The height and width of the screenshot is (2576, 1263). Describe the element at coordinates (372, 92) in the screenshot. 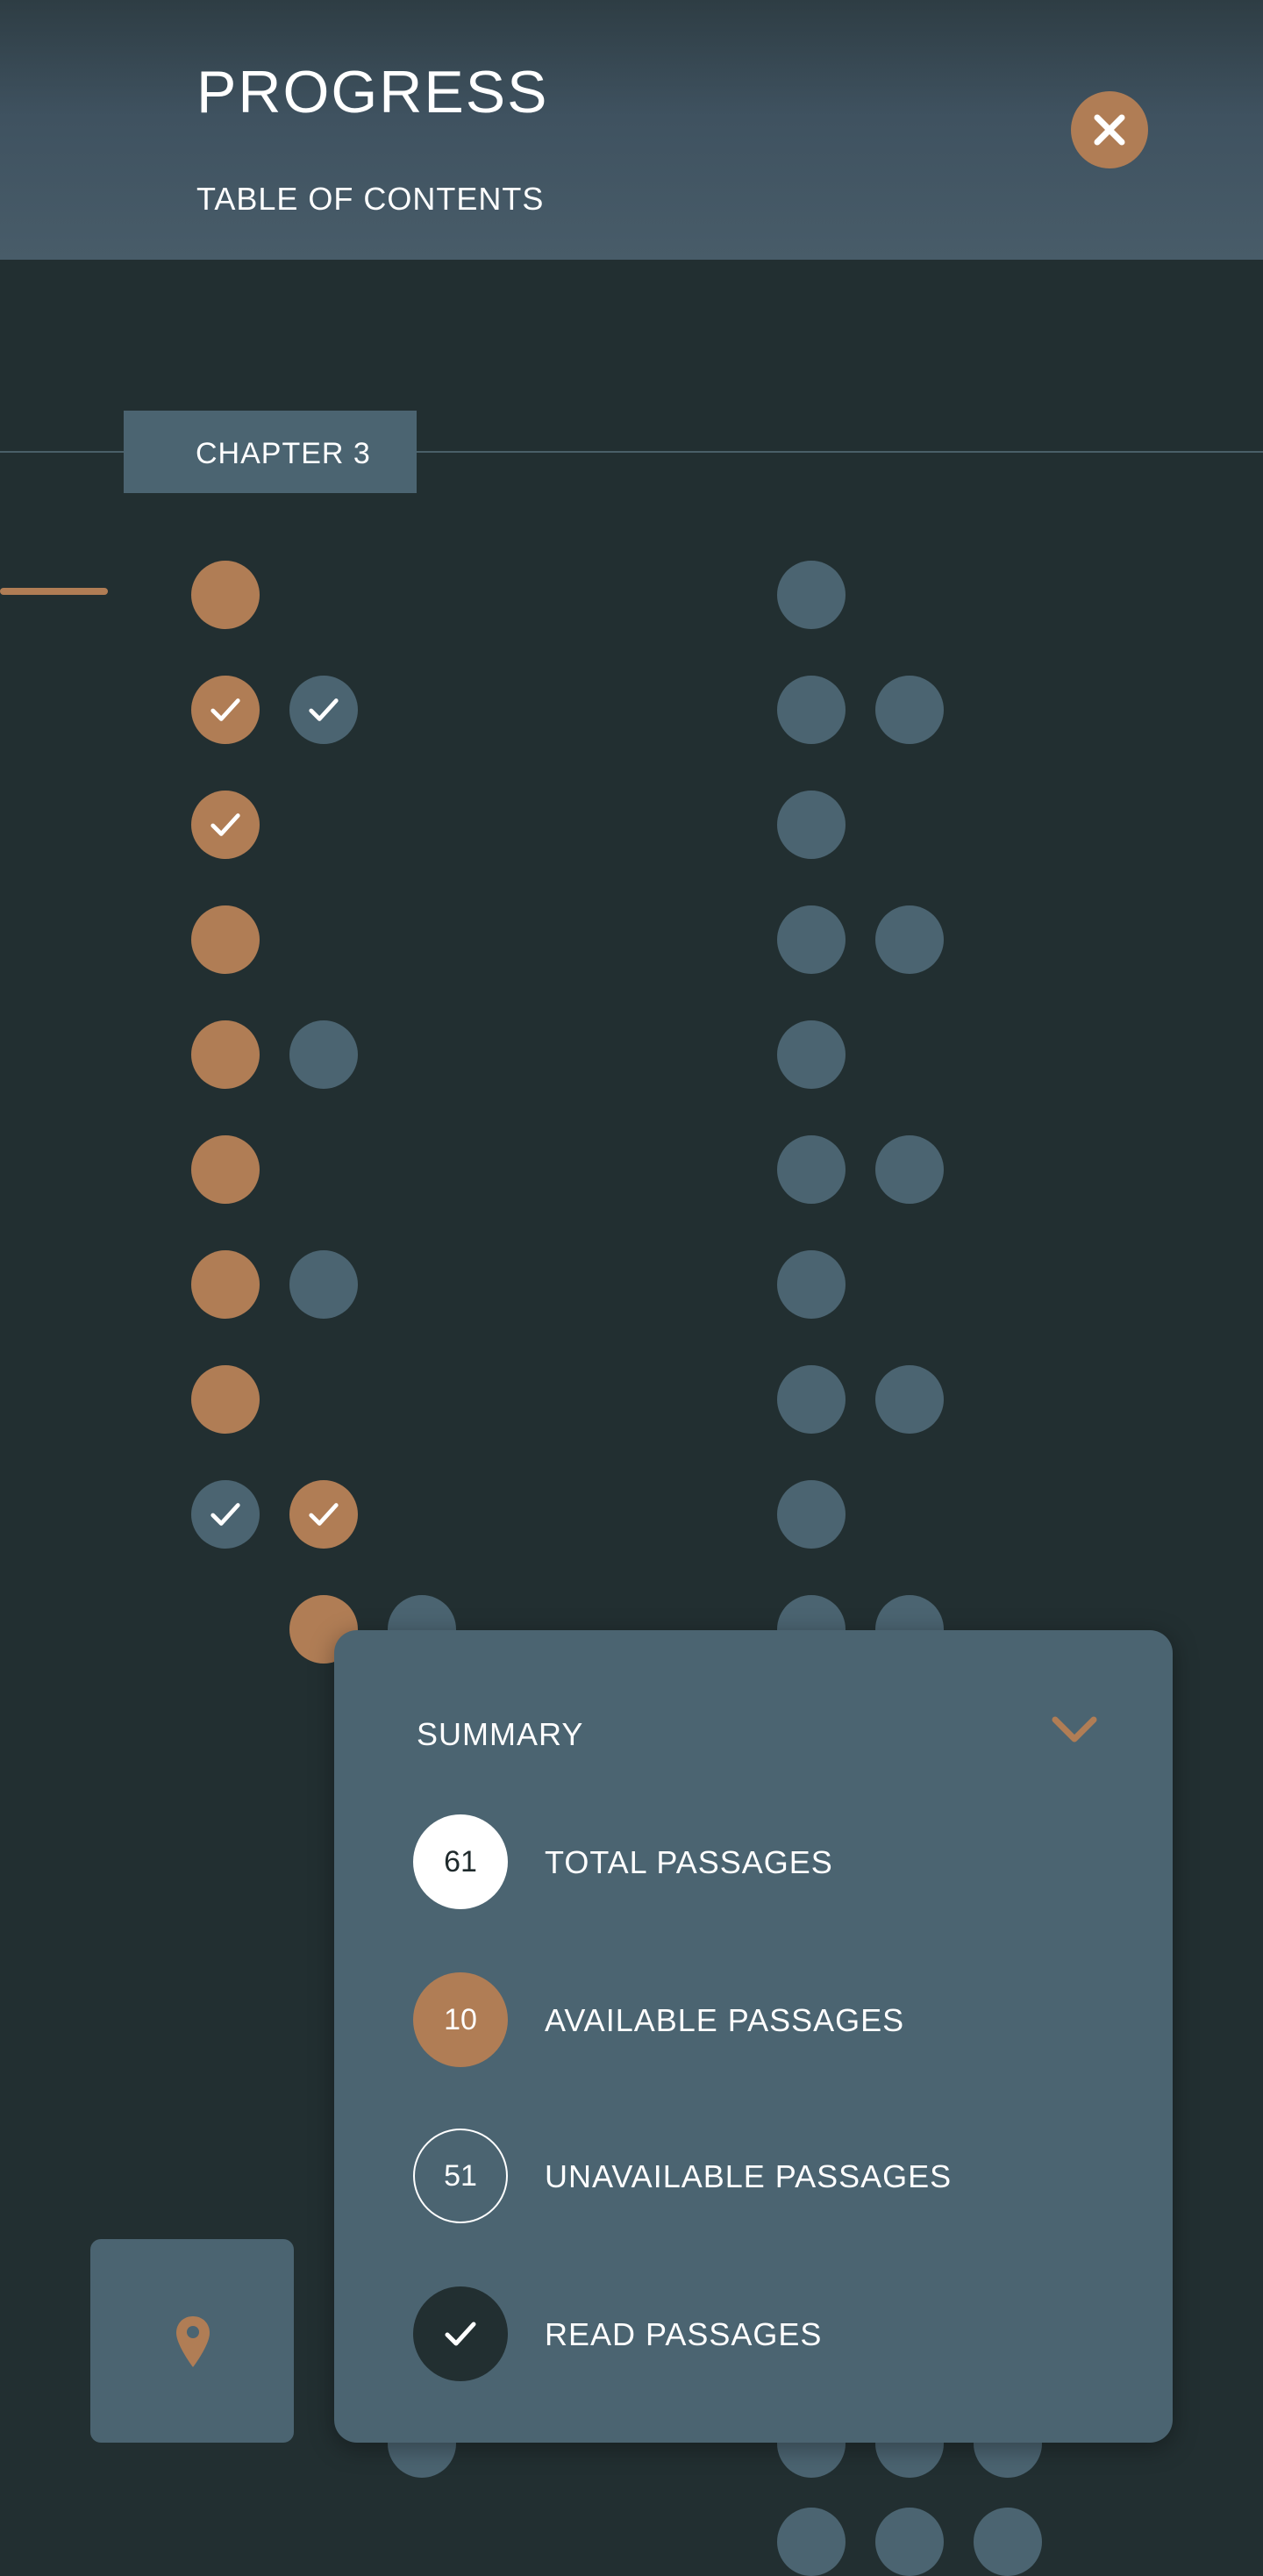

I see `page-title: PROGRESS` at that location.